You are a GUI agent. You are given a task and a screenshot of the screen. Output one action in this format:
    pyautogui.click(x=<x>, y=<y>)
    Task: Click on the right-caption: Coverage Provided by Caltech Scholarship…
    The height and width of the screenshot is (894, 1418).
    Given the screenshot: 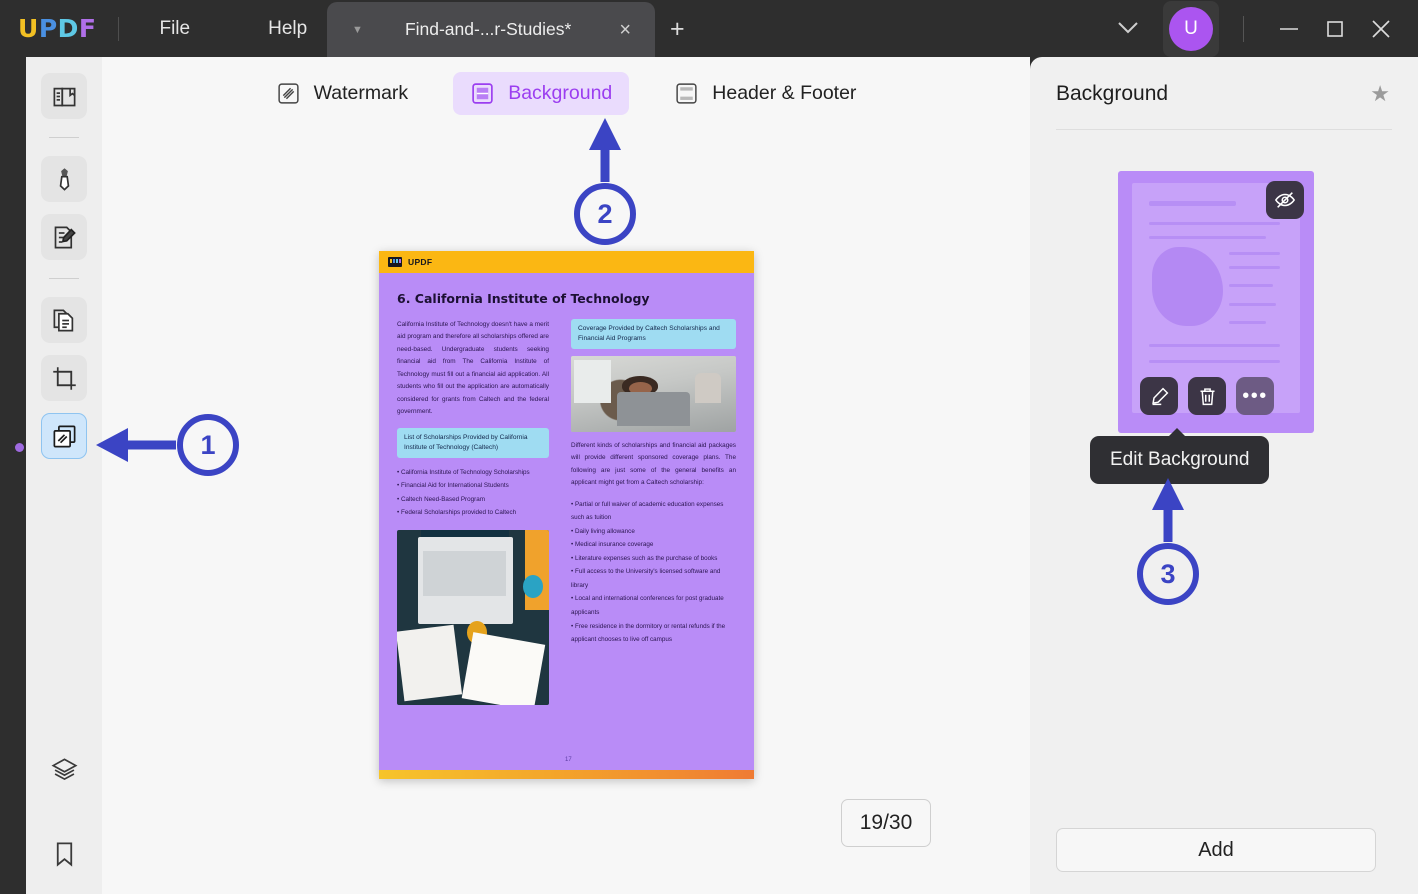 What is the action you would take?
    pyautogui.click(x=653, y=334)
    